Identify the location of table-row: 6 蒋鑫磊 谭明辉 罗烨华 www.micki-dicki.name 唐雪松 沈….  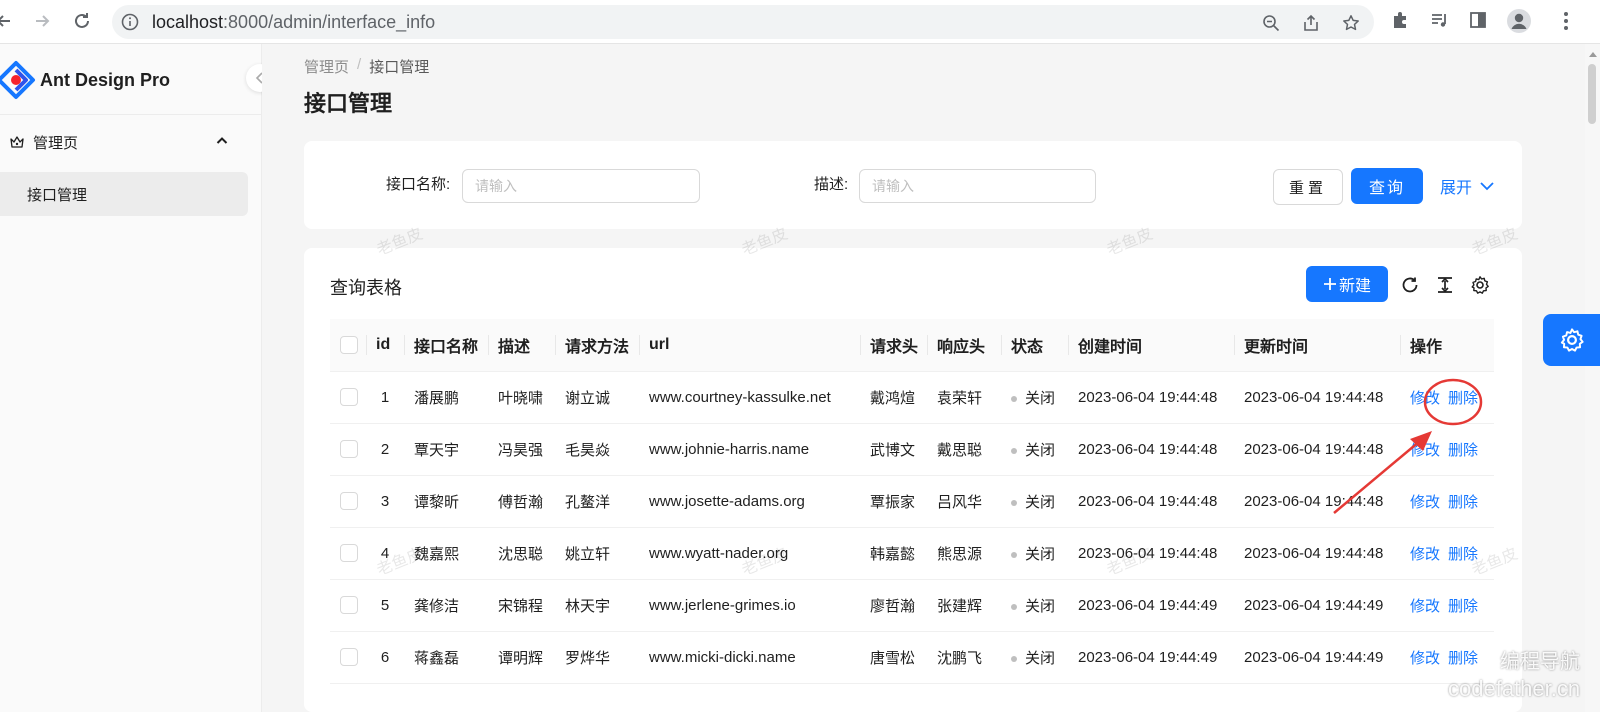
(912, 657).